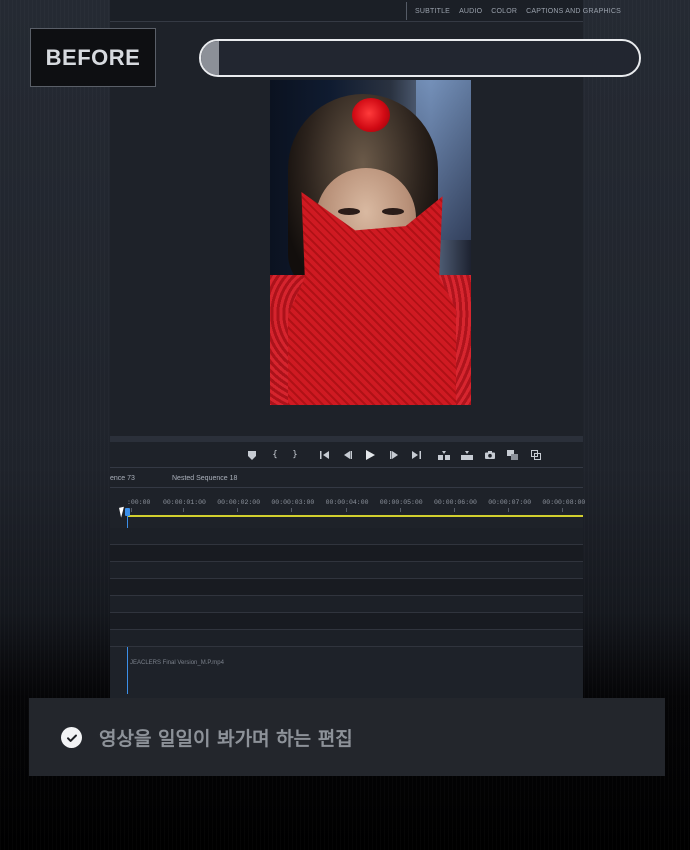 This screenshot has height=850, width=690. Describe the element at coordinates (416, 455) in the screenshot. I see `go-to-out-icon` at that location.